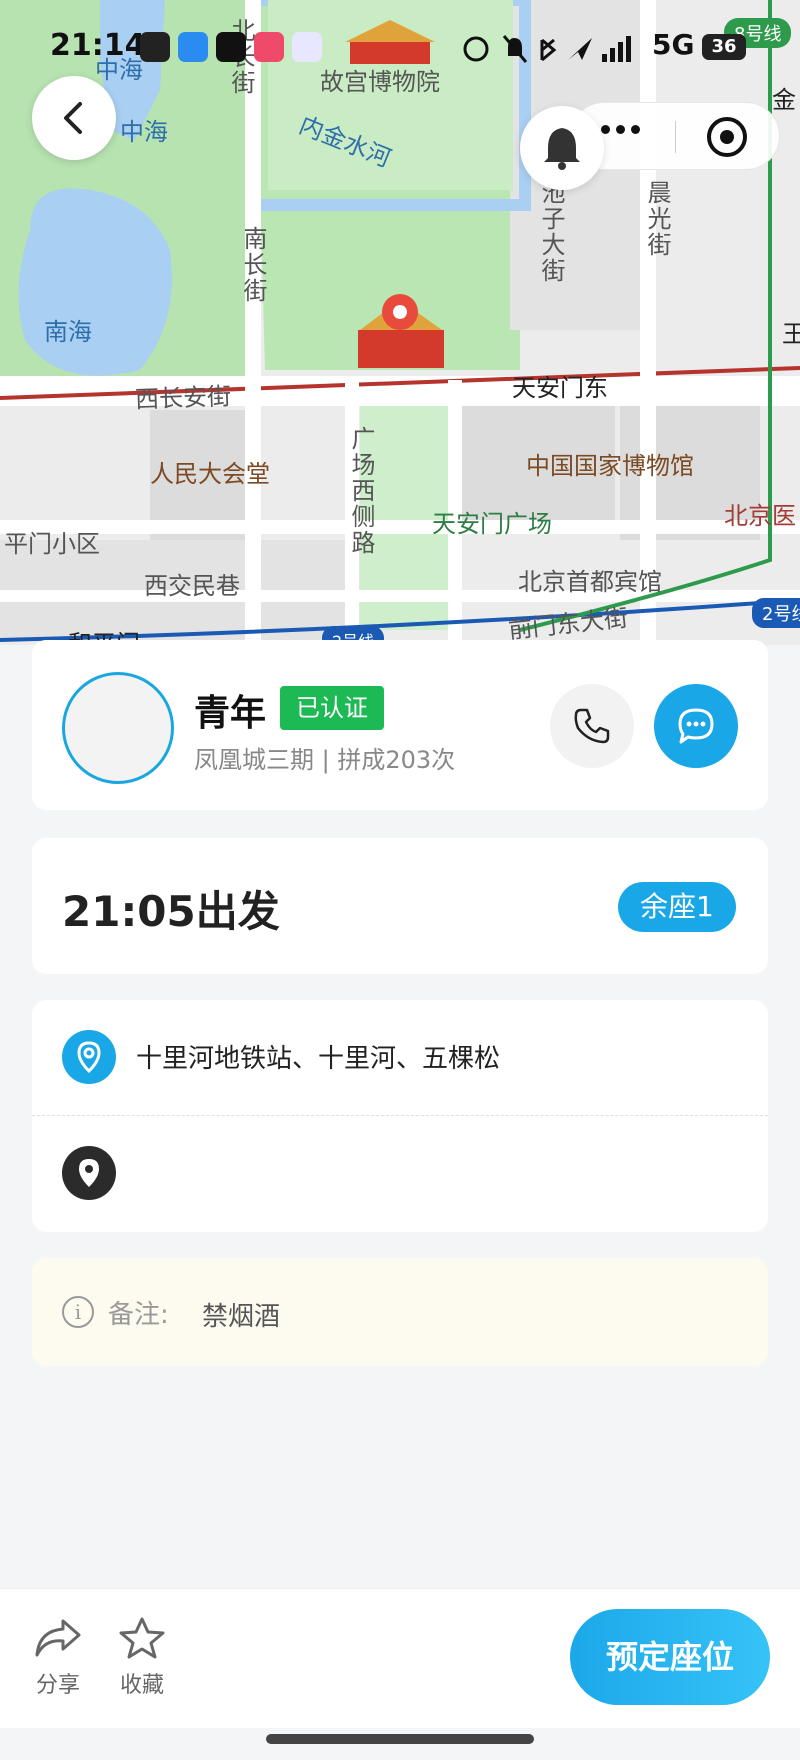 The width and height of the screenshot is (800, 1760). Describe the element at coordinates (241, 1317) in the screenshot. I see `note-text: 禁烟酒` at that location.